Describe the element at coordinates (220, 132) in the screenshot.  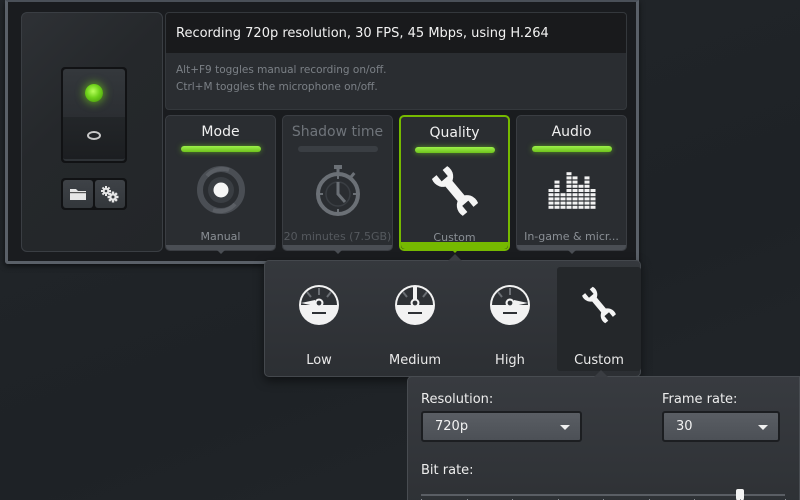
I see `tile-title: Mode` at that location.